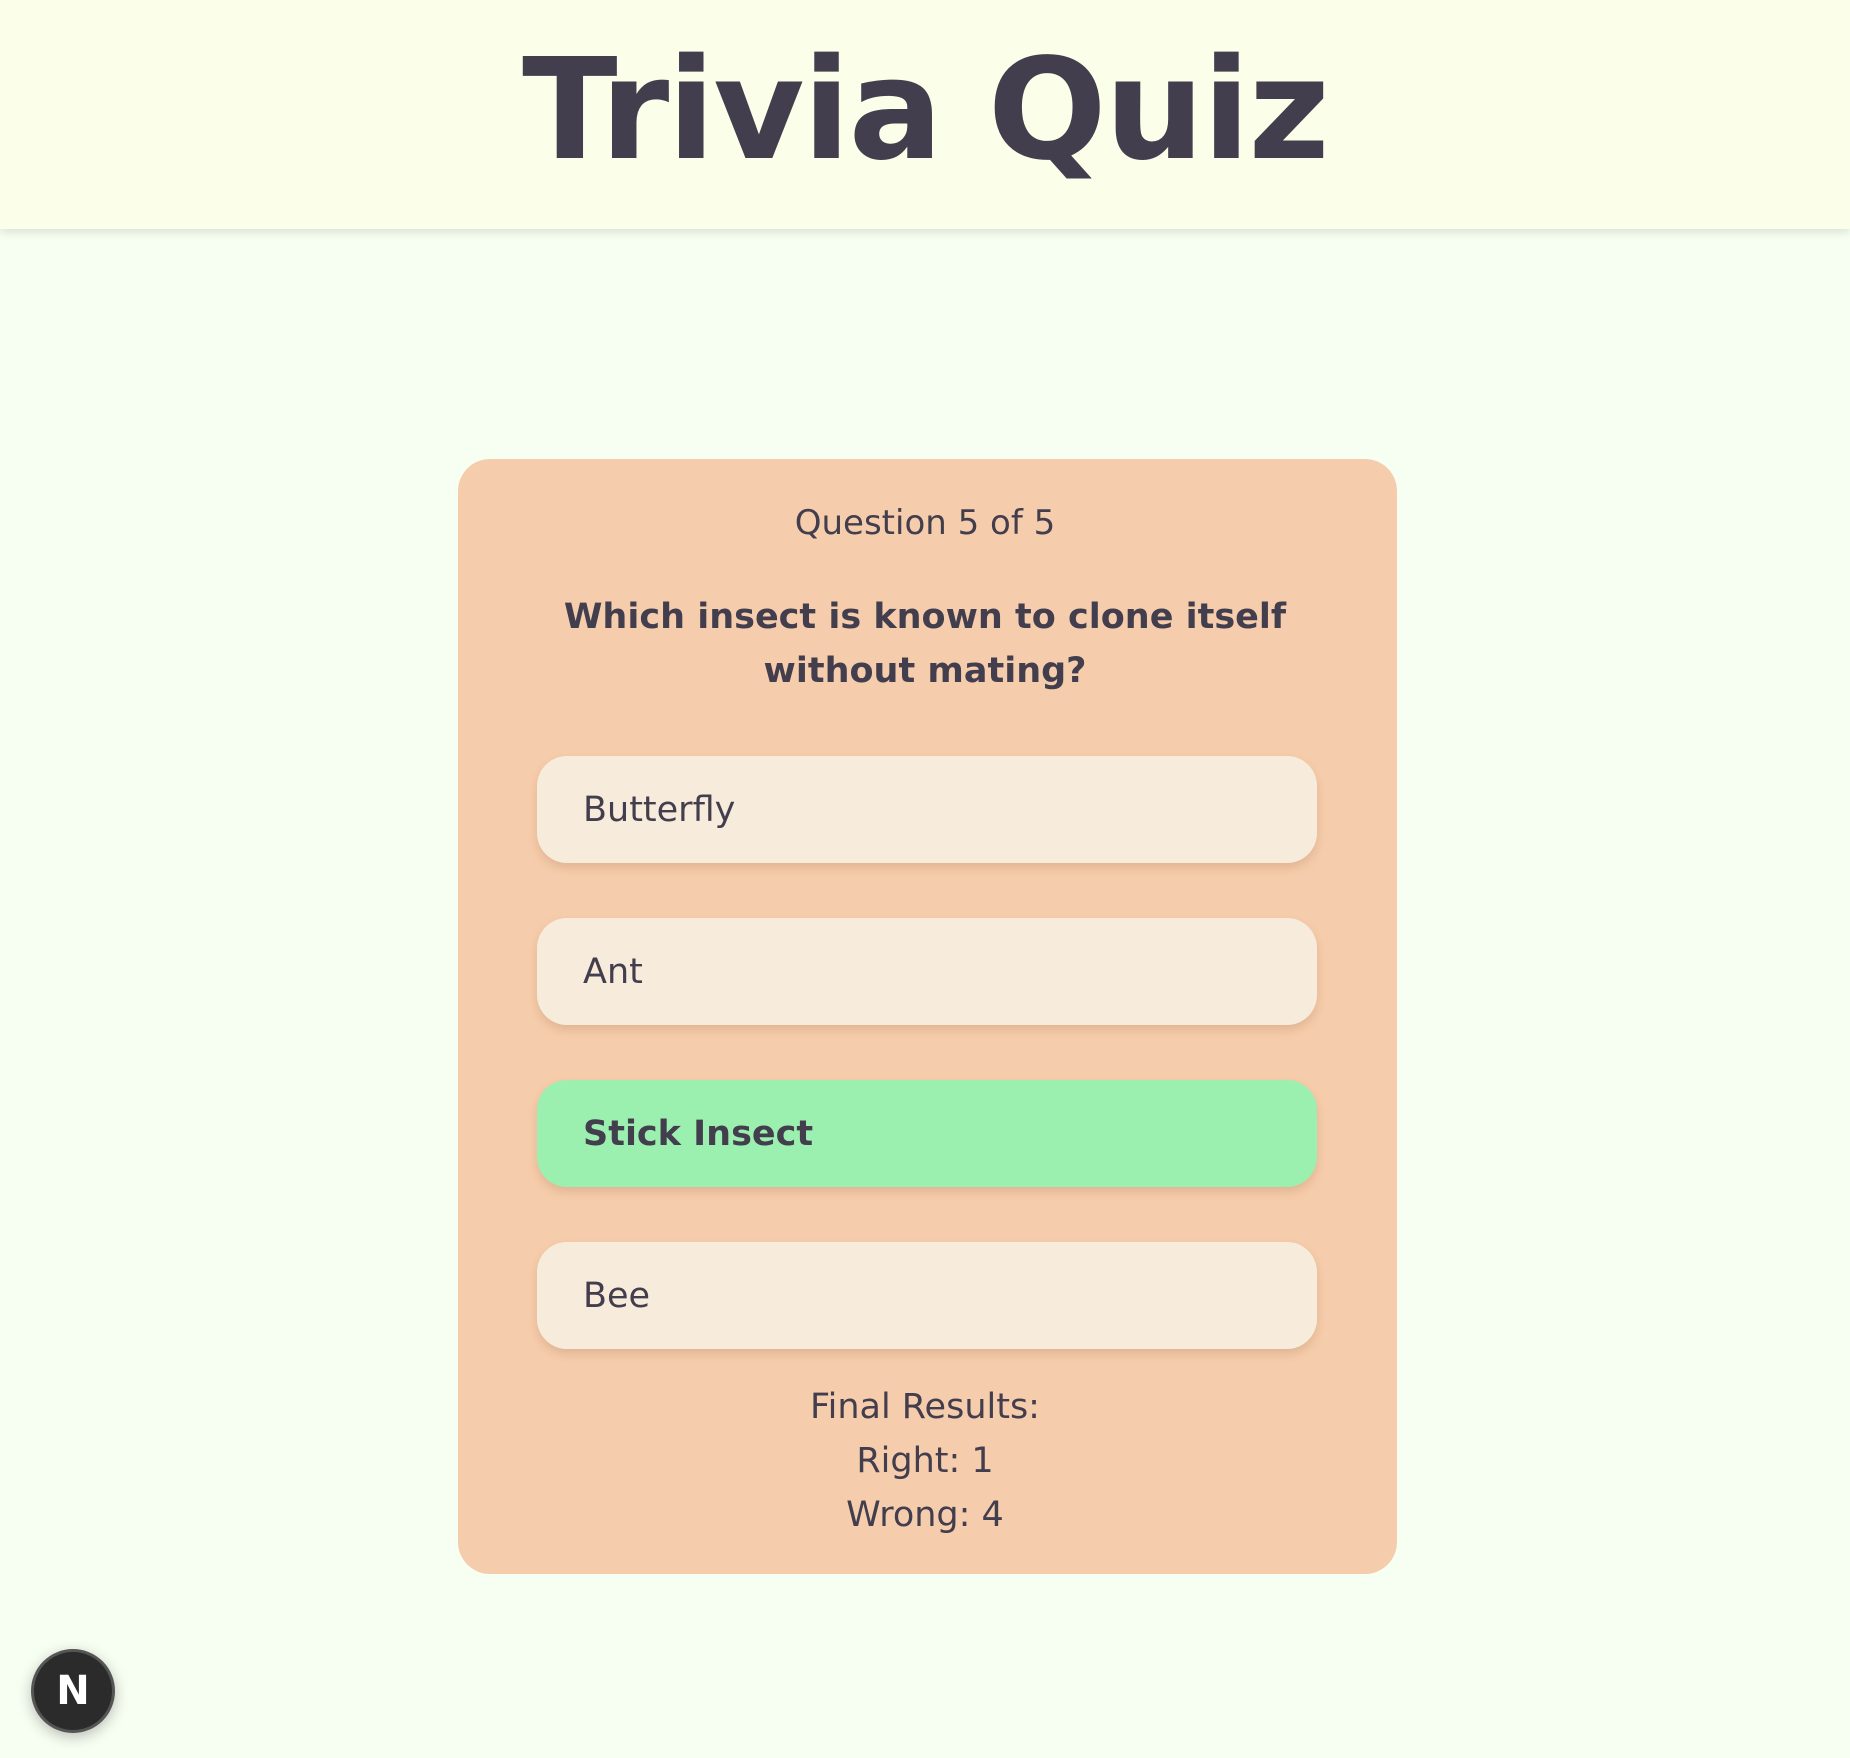 The width and height of the screenshot is (1850, 1758). I want to click on page-title: Trivia Quiz, so click(926, 110).